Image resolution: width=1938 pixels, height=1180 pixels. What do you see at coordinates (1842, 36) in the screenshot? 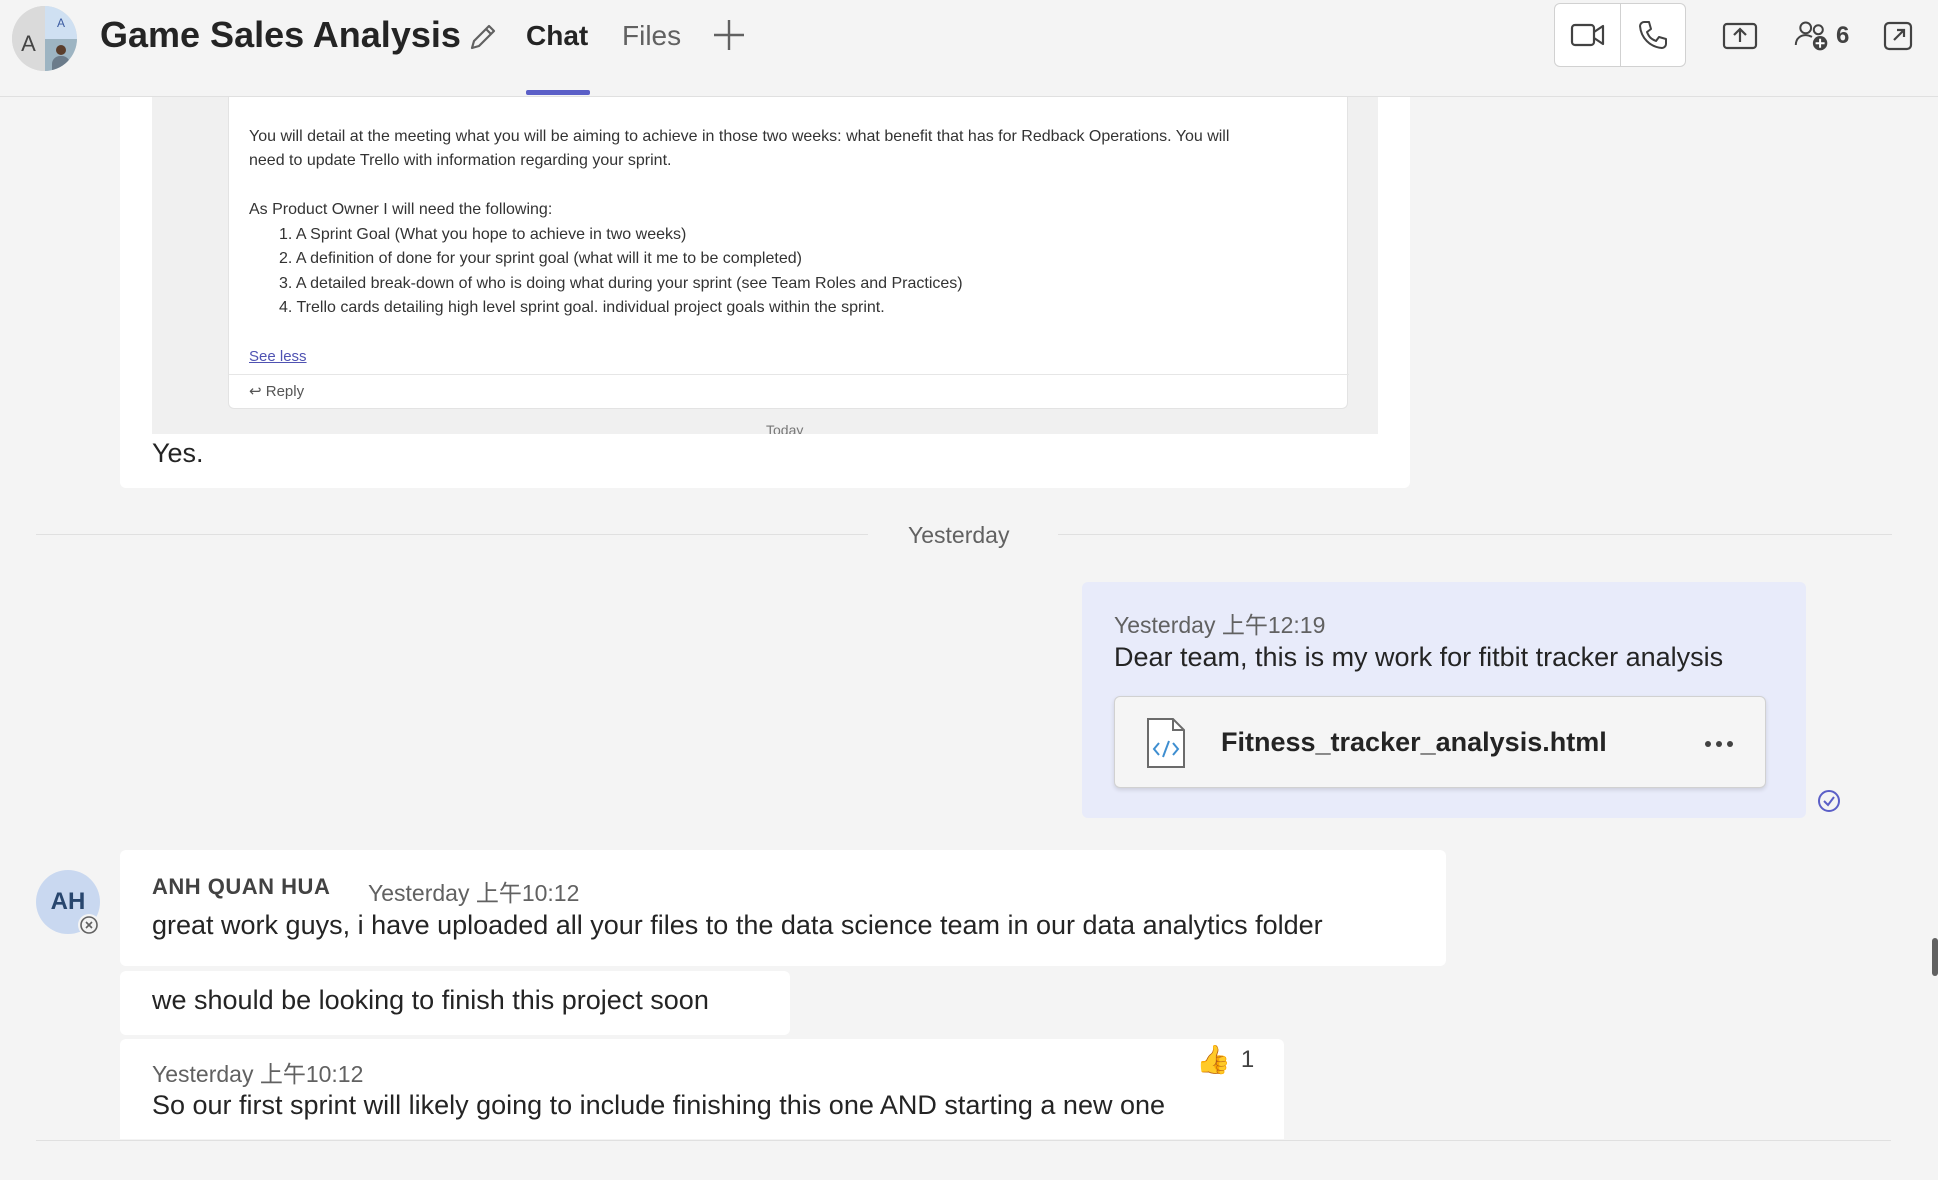
I see `participants-count: 6` at bounding box center [1842, 36].